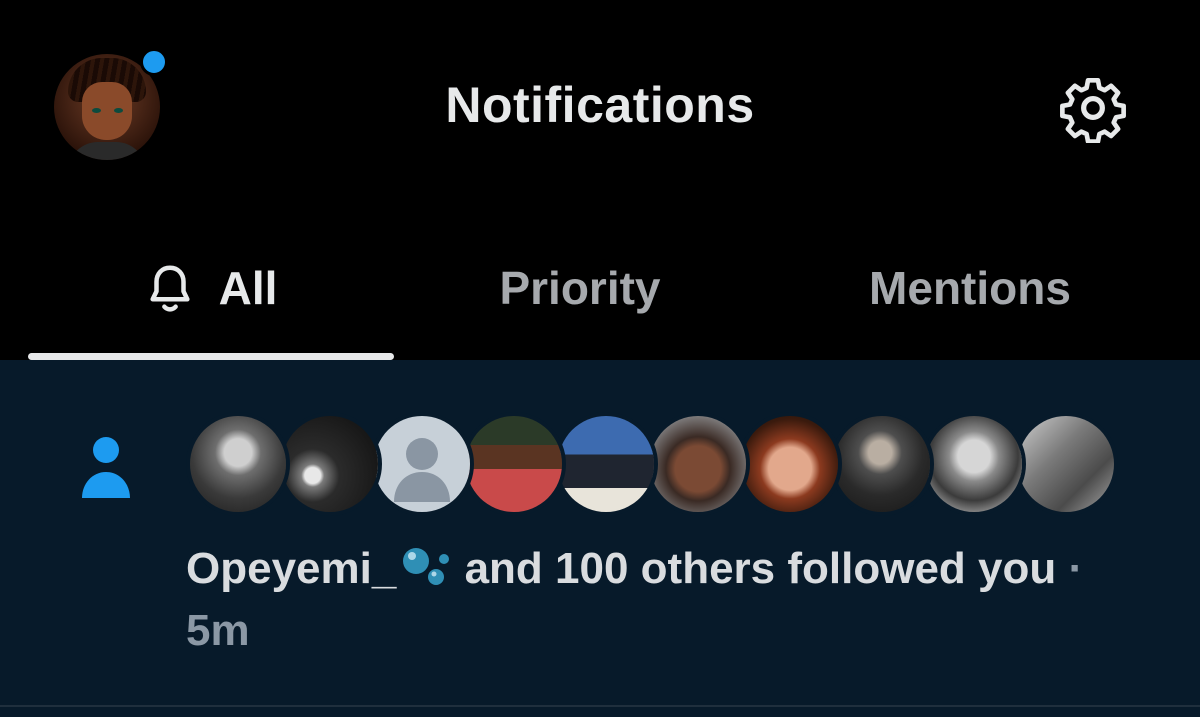 The width and height of the screenshot is (1200, 717). I want to click on unread-dot, so click(154, 62).